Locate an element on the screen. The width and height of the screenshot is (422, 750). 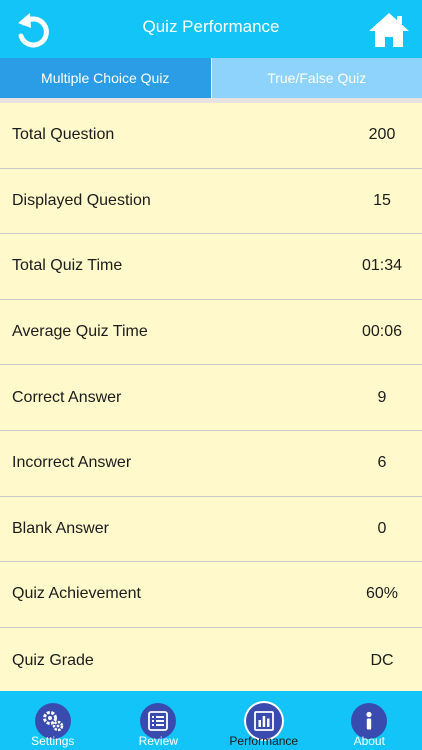
stat-label: Incorrect Answer is located at coordinates (72, 463).